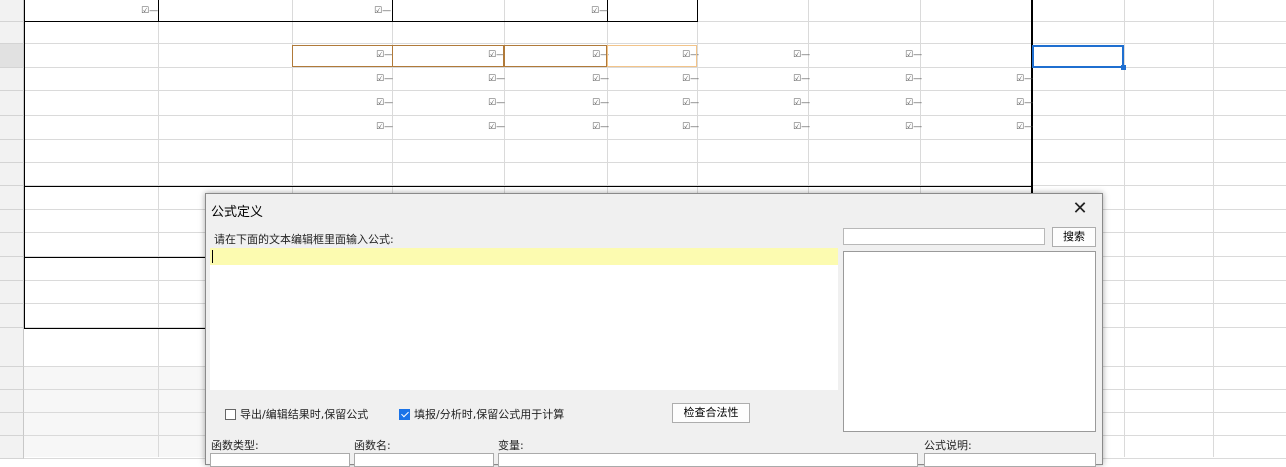 The image size is (1286, 467). What do you see at coordinates (511, 445) in the screenshot?
I see `variable-label: 变量:` at bounding box center [511, 445].